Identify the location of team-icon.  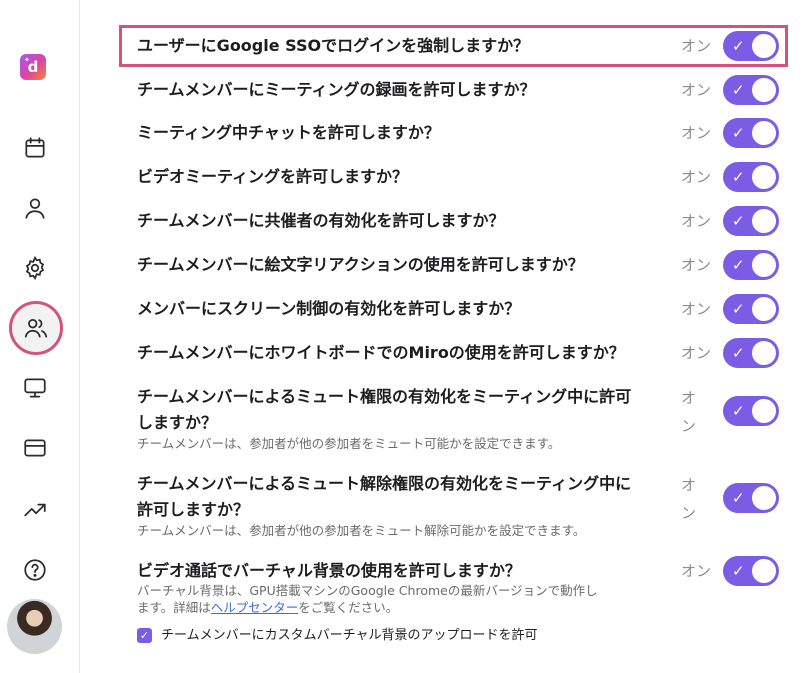
(36, 328).